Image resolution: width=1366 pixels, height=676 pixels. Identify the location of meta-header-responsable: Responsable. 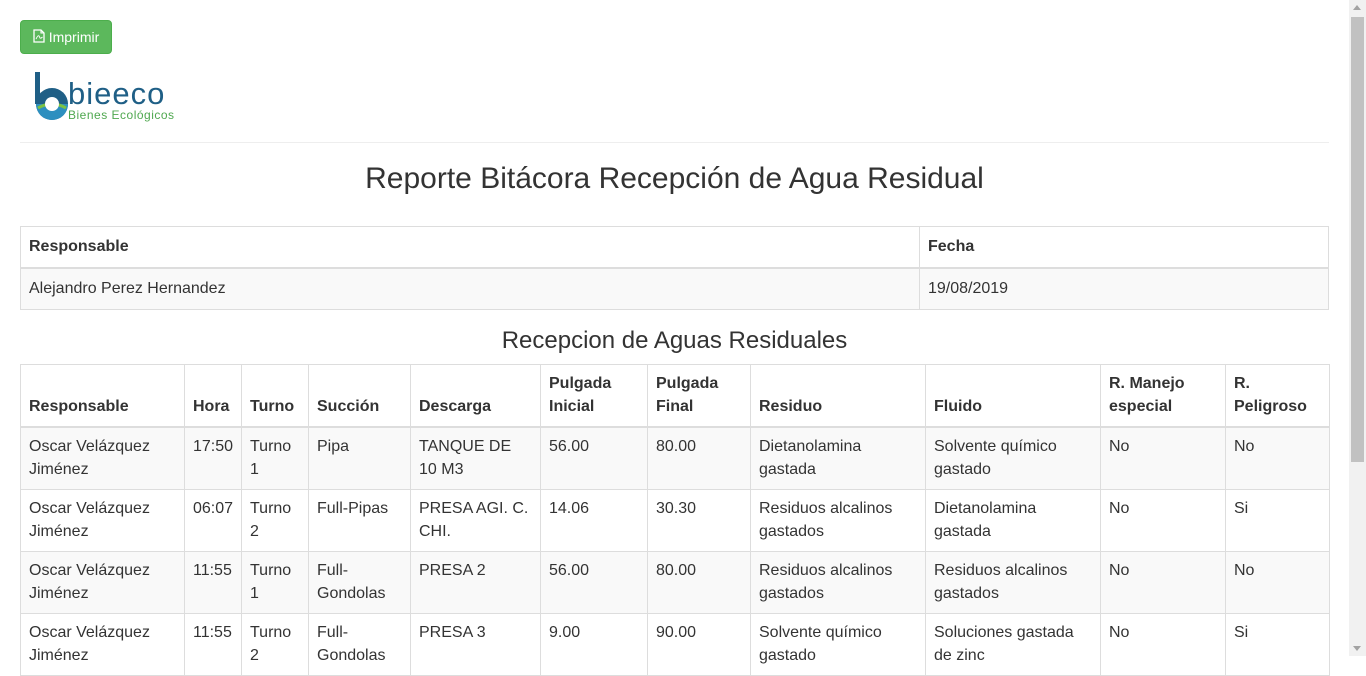
(470, 247).